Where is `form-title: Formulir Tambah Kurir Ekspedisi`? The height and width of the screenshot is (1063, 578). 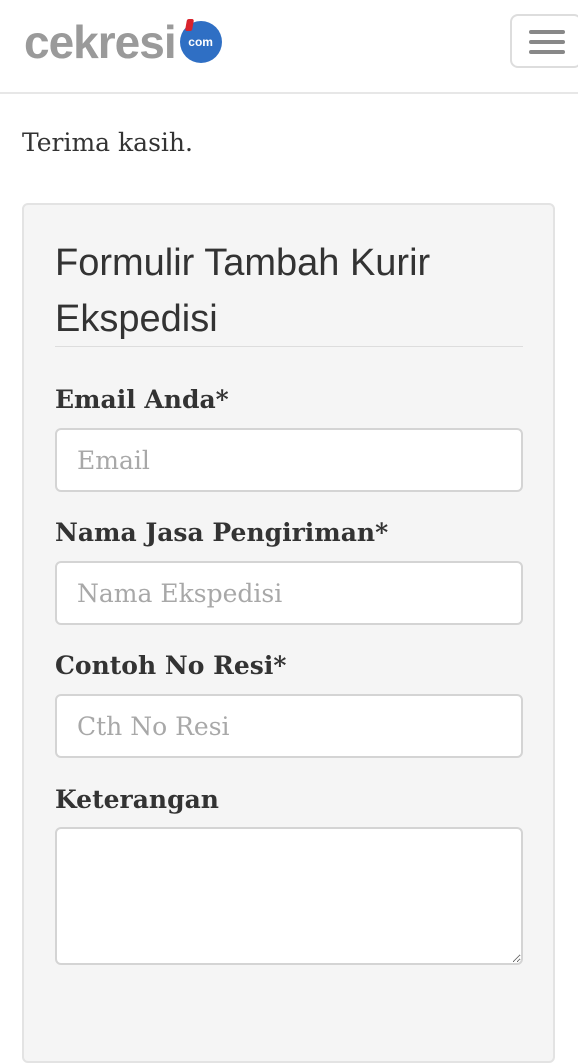
form-title: Formulir Tambah Kurir Ekspedisi is located at coordinates (243, 291).